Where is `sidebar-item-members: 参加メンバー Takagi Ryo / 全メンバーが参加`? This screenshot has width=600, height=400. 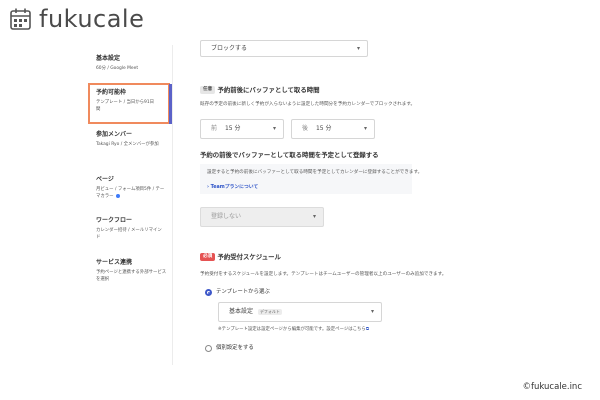 sidebar-item-members: 参加メンバー Takagi Ryo / 全メンバーが参加 is located at coordinates (135, 139).